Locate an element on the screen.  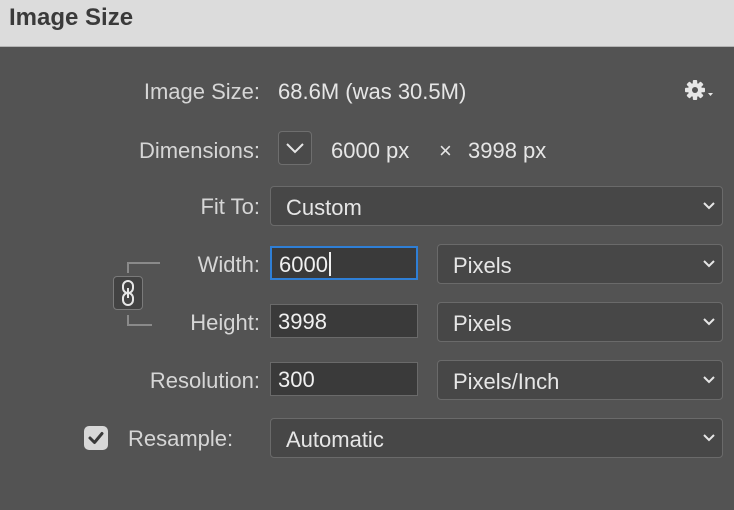
width-unit-select: Pixels is located at coordinates (580, 264).